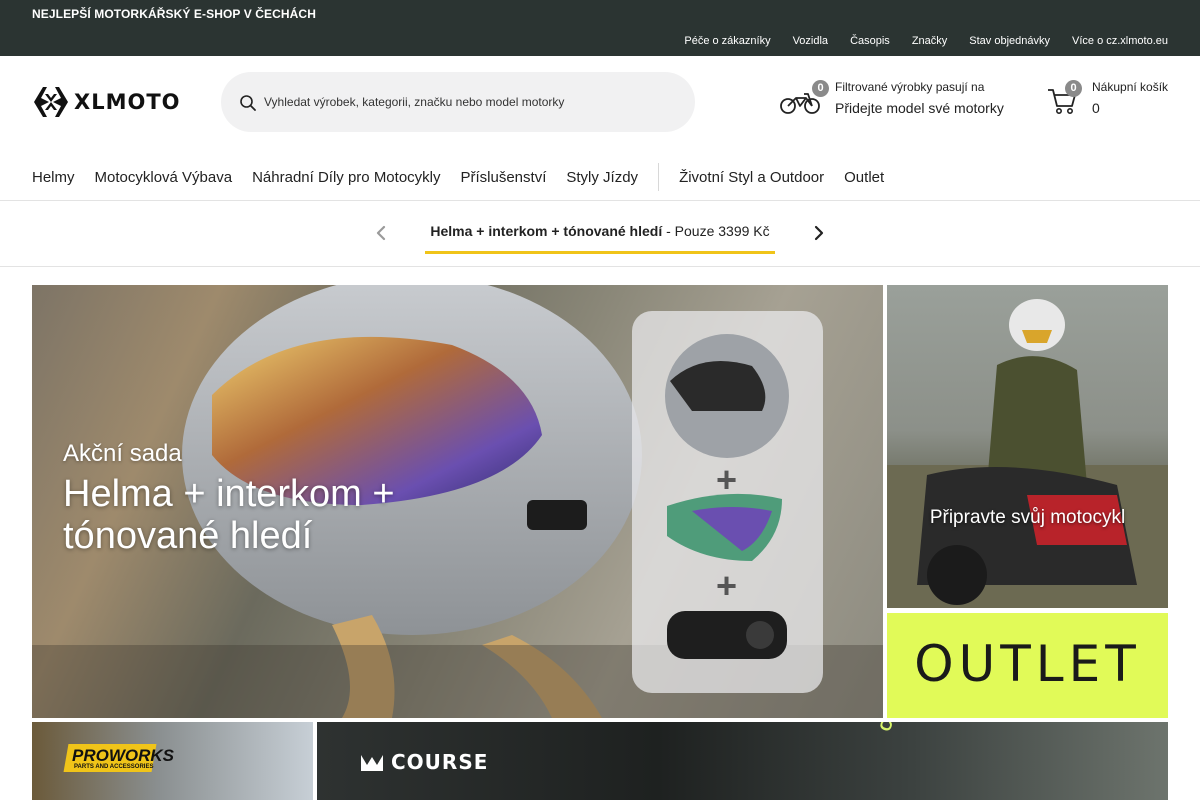  I want to click on add-motorcycle-link: Přidejte model své motorky, so click(919, 108).